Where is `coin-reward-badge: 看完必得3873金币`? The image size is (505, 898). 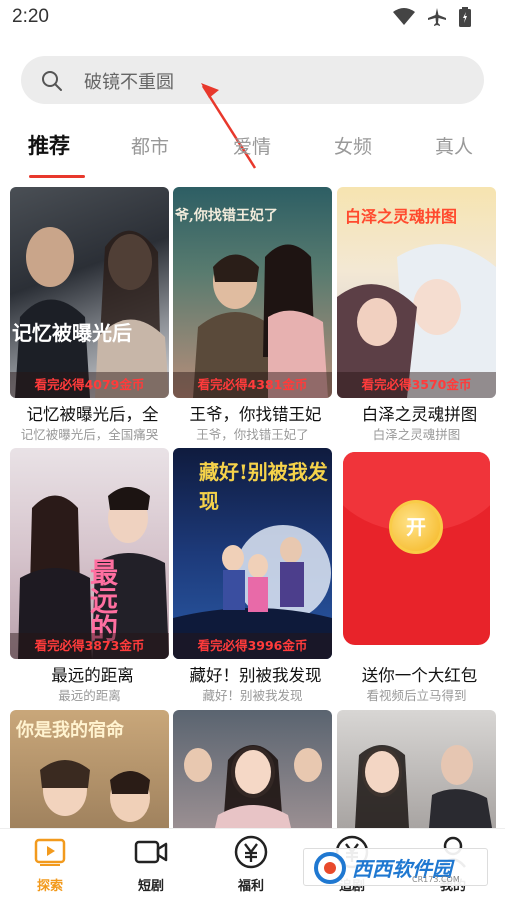 coin-reward-badge: 看完必得3873金币 is located at coordinates (89, 646).